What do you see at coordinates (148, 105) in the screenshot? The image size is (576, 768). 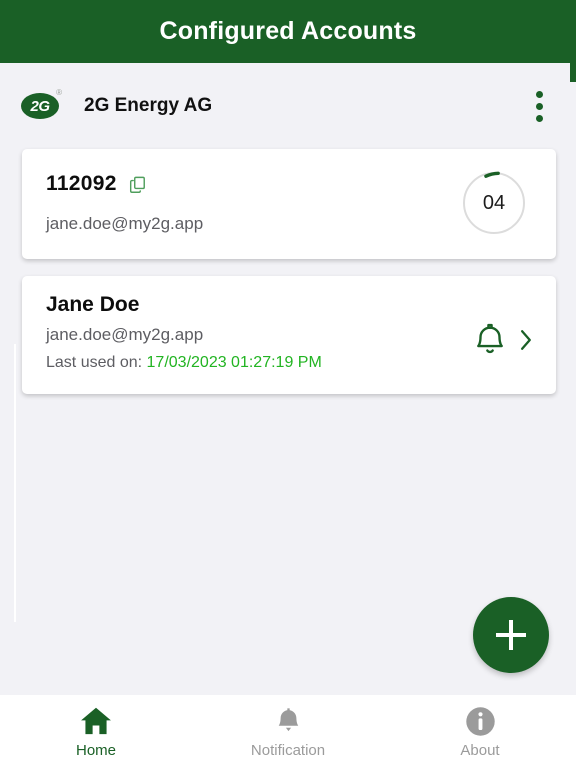 I see `organisation-name: 2G Energy AG` at bounding box center [148, 105].